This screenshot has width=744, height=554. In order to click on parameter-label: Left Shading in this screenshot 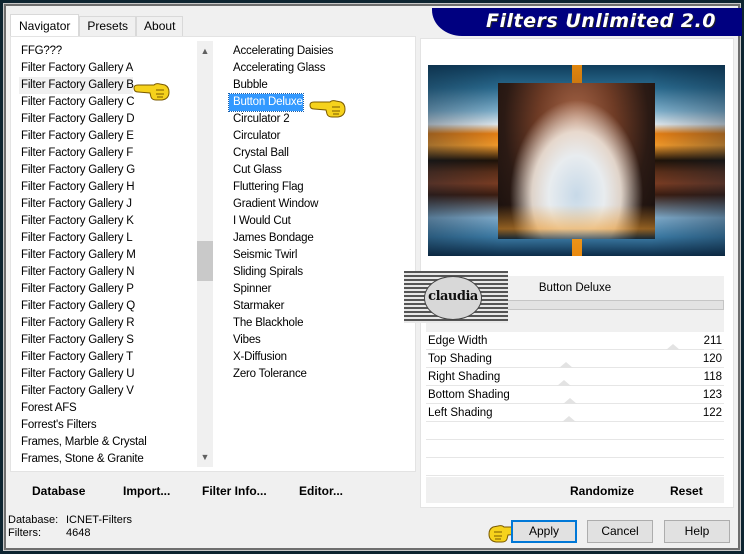, I will do `click(460, 413)`.